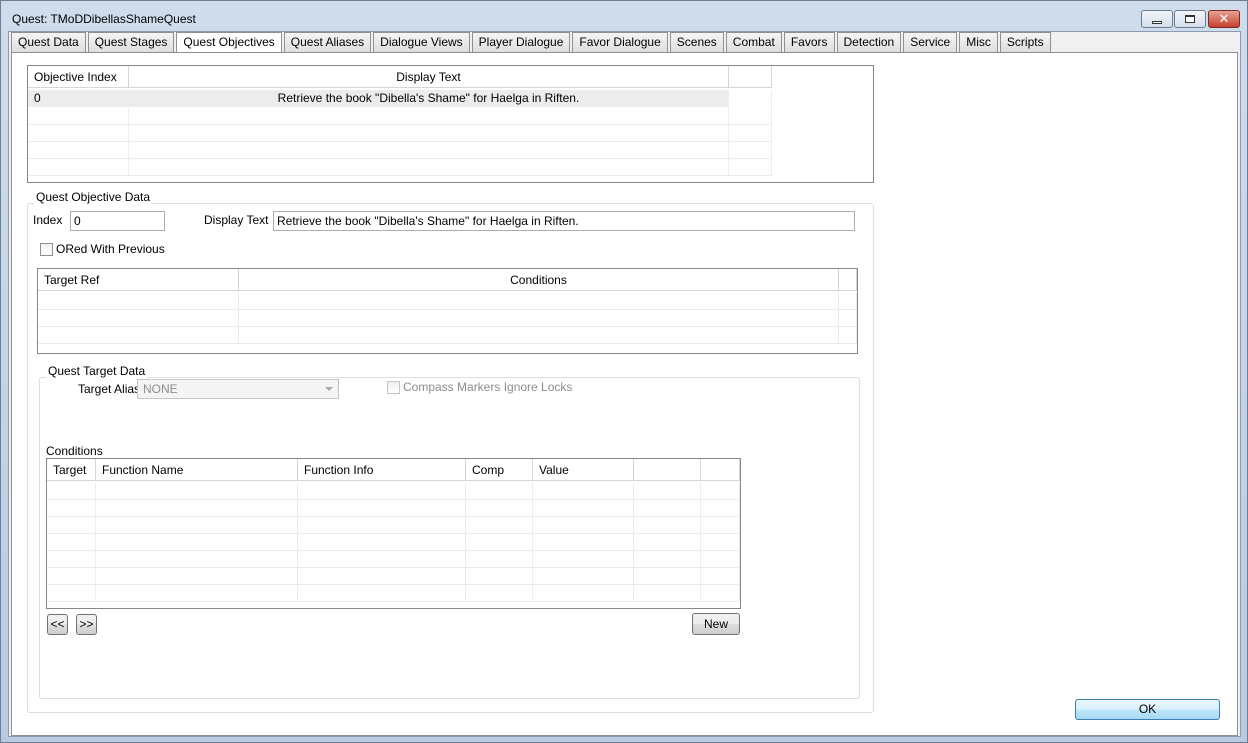 The height and width of the screenshot is (743, 1248). Describe the element at coordinates (160, 389) in the screenshot. I see `target-alias-value: NONE` at that location.